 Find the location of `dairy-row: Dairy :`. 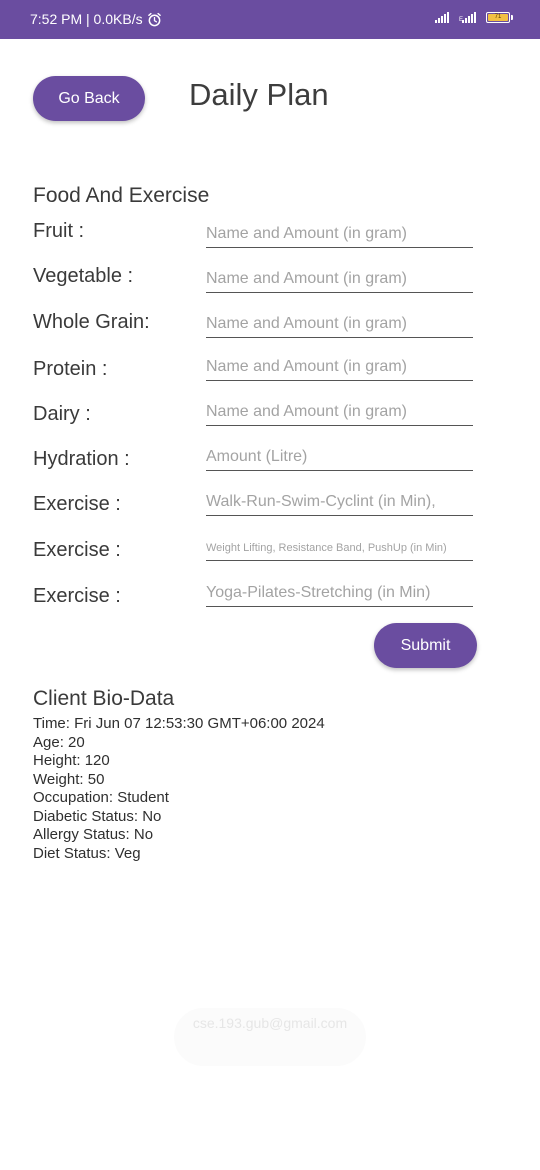

dairy-row: Dairy : is located at coordinates (270, 422).